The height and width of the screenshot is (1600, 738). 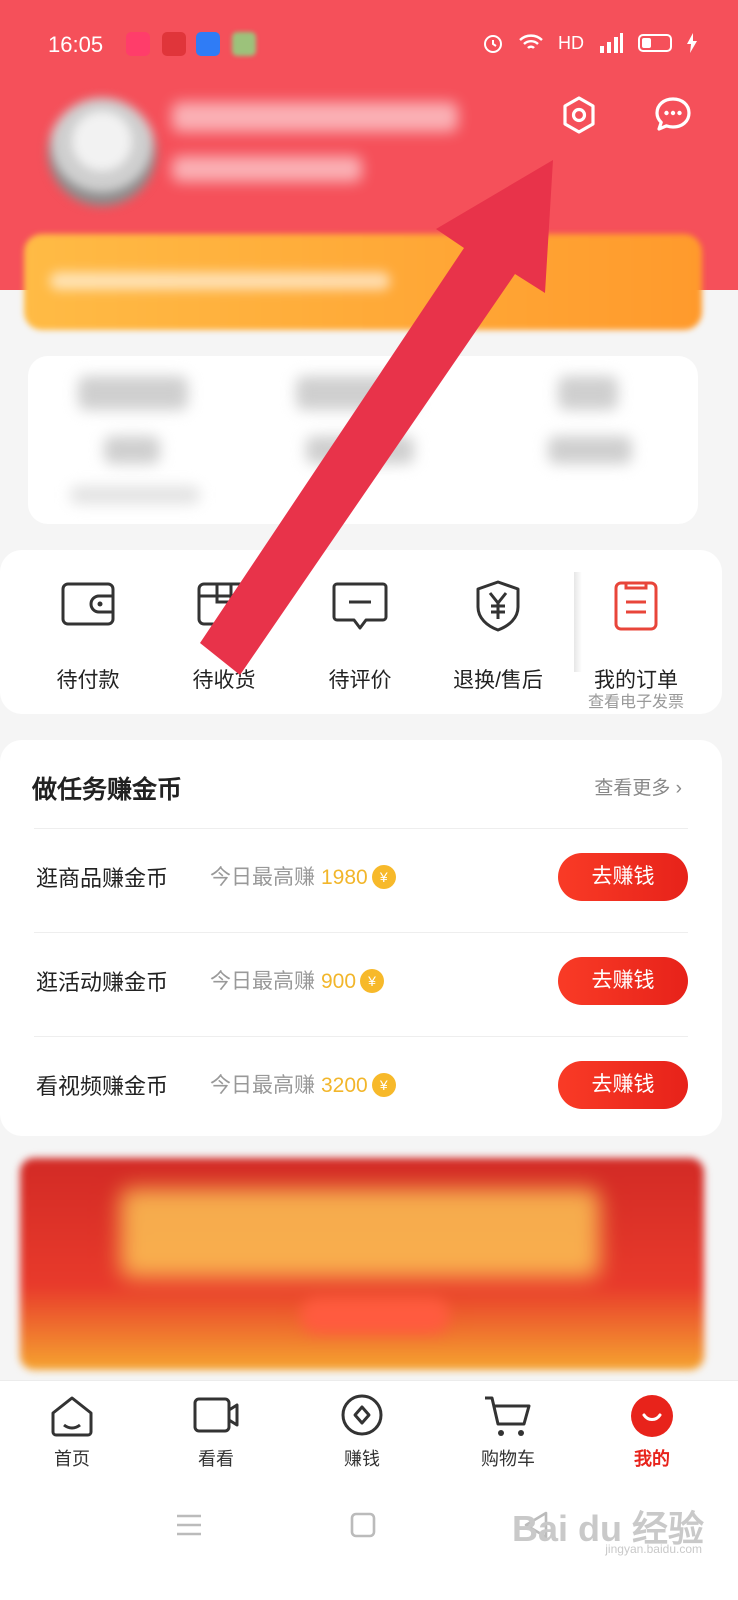 I want to click on battery-icon, so click(x=655, y=43).